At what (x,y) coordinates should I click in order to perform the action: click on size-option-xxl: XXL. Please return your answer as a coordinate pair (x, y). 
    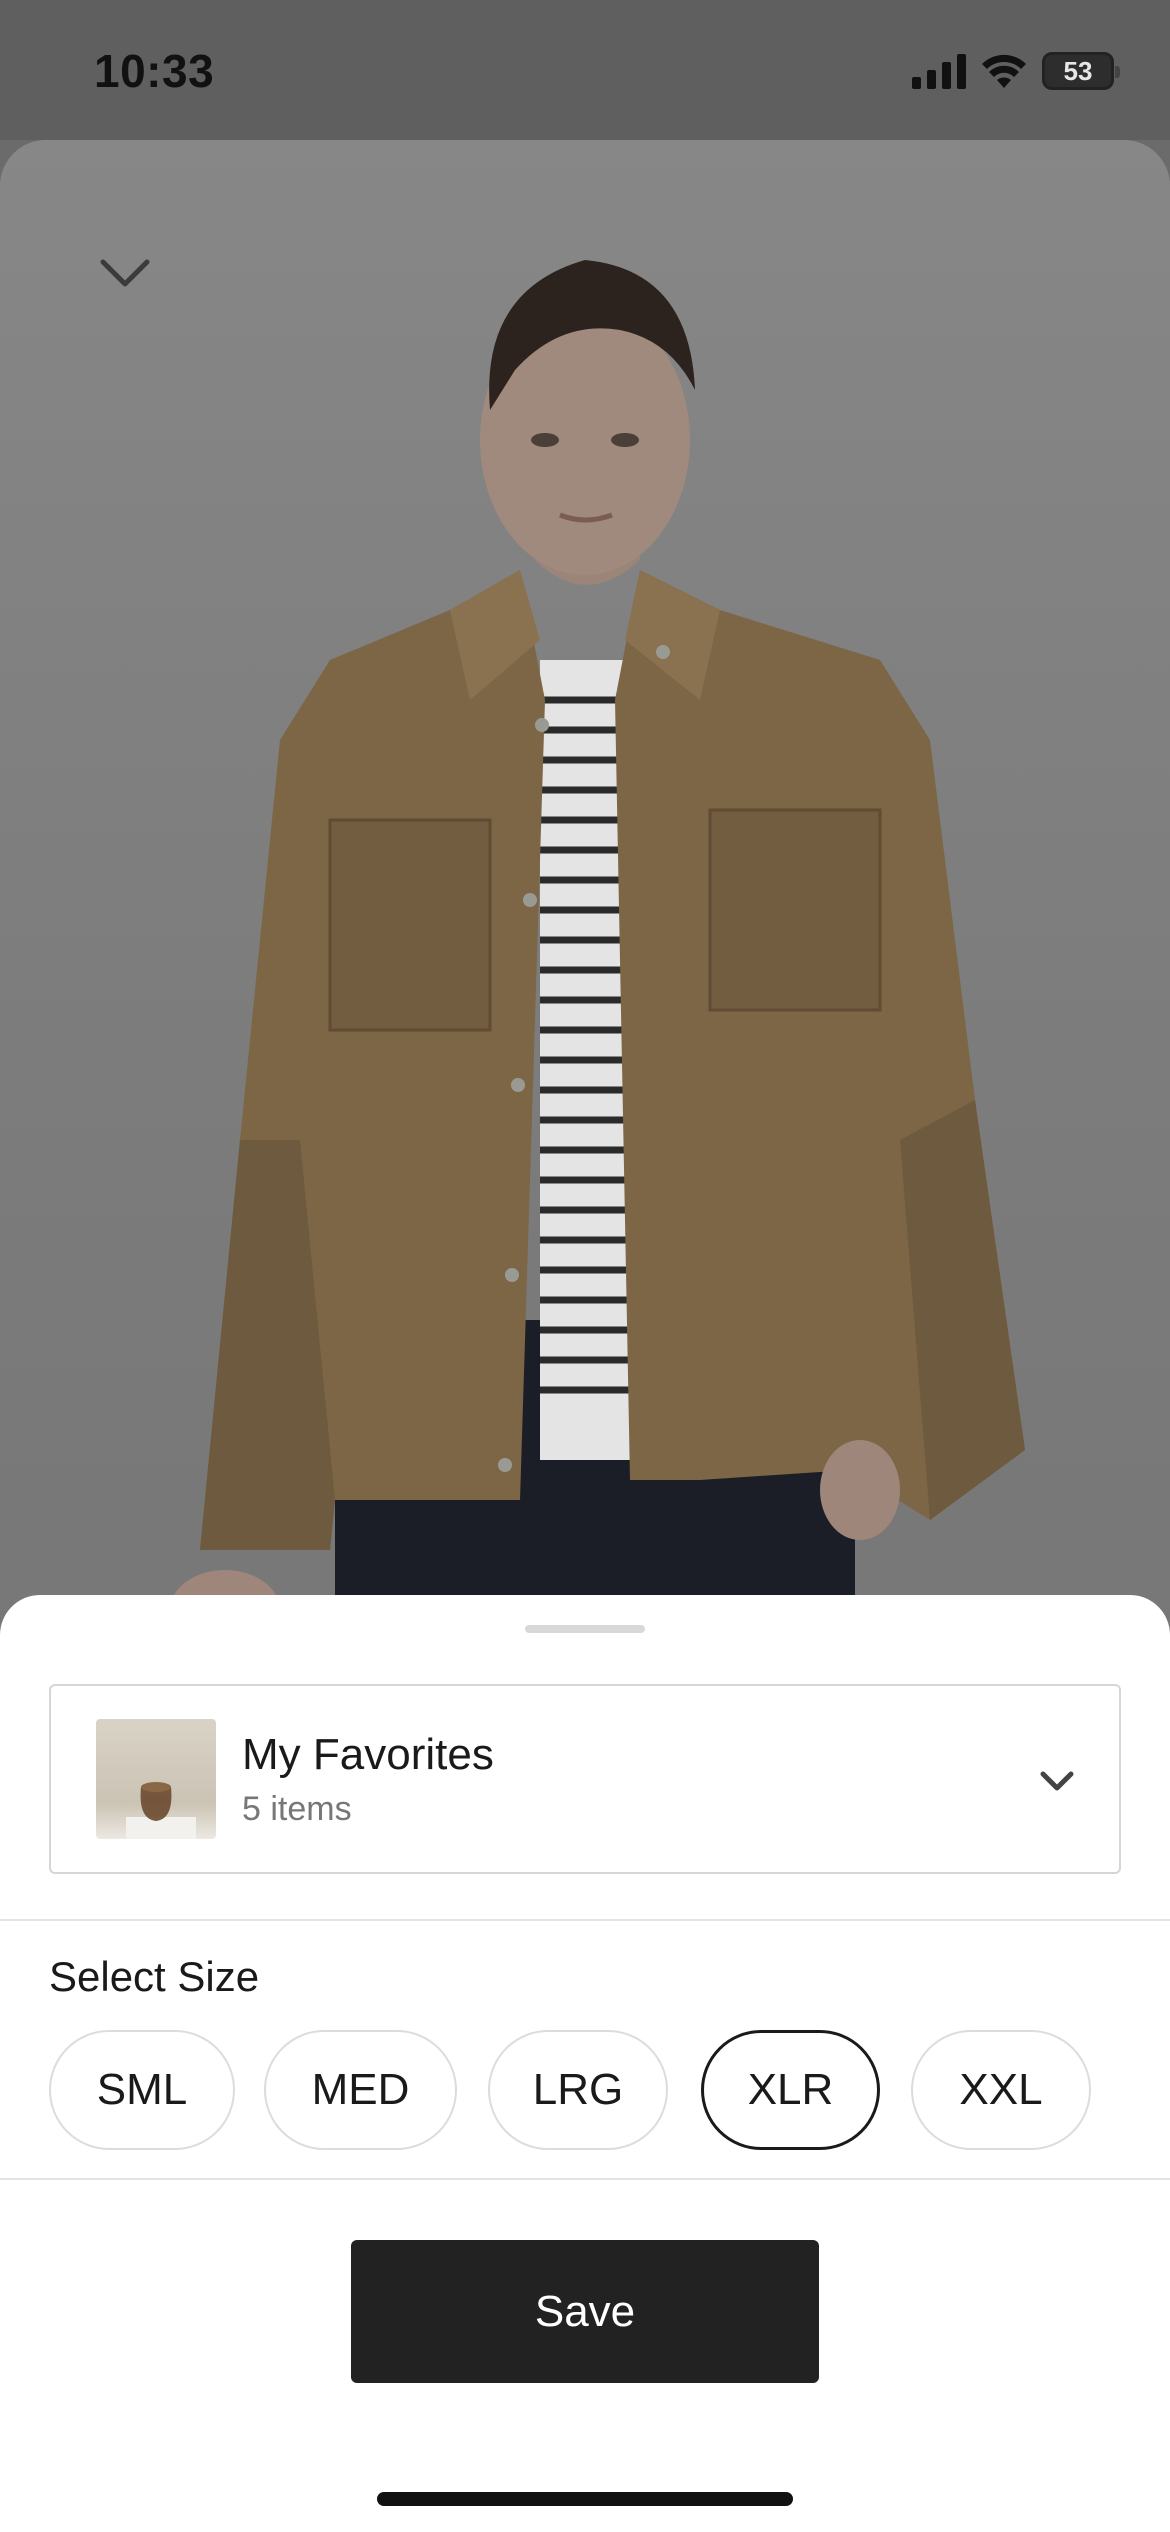
    Looking at the image, I should click on (1001, 2090).